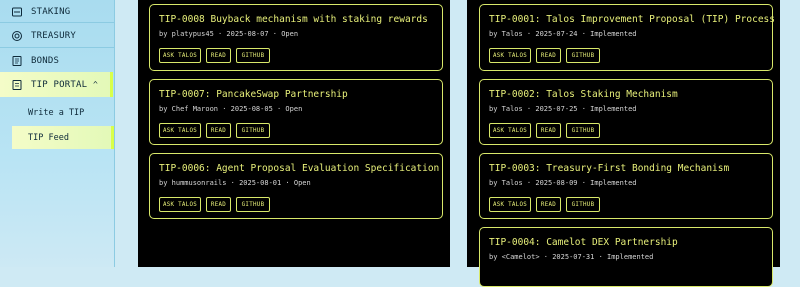 The image size is (800, 287). Describe the element at coordinates (17, 12) in the screenshot. I see `staking-icon` at that location.